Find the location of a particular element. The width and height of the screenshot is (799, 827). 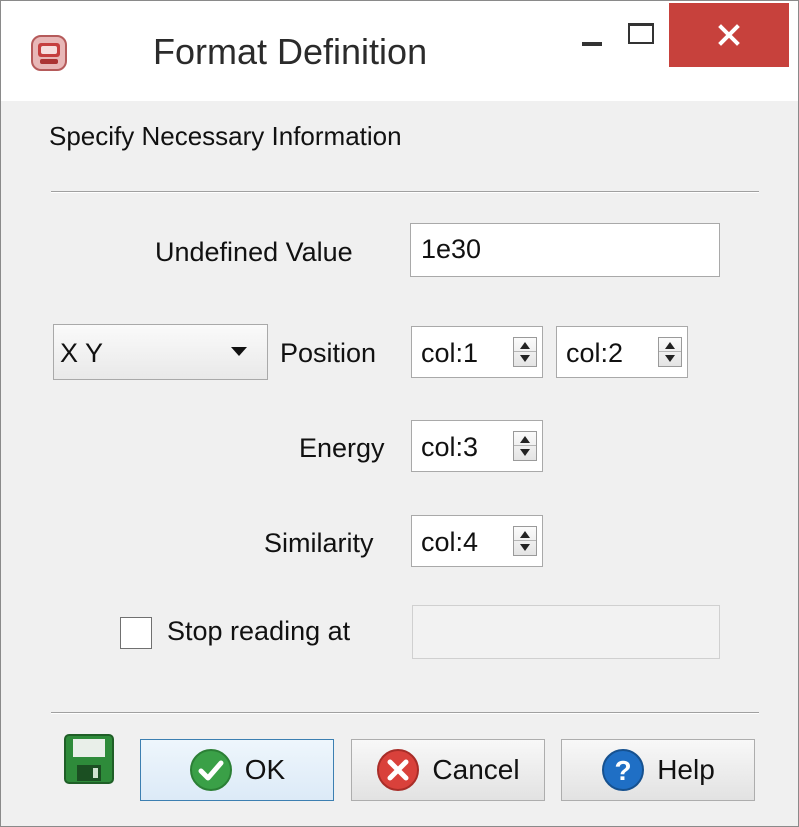

energy-spinner: col:3 is located at coordinates (477, 446).